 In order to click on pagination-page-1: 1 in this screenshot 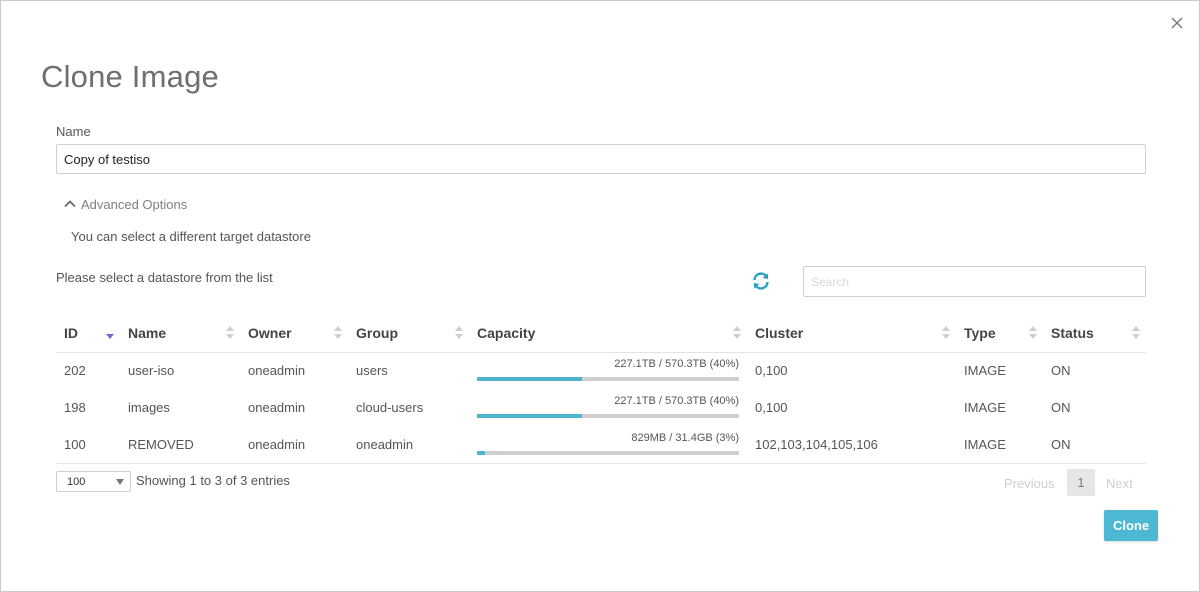, I will do `click(1081, 482)`.